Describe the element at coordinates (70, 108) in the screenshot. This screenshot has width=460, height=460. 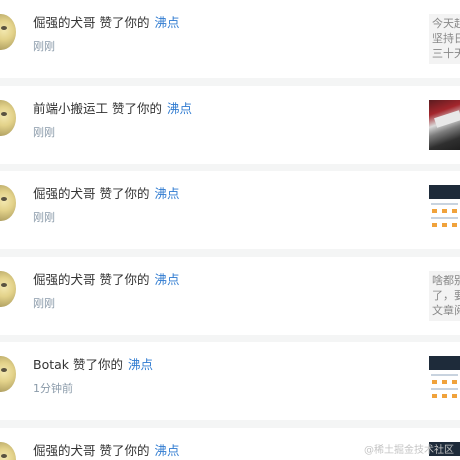
I see `user-name: 前端小搬运工` at that location.